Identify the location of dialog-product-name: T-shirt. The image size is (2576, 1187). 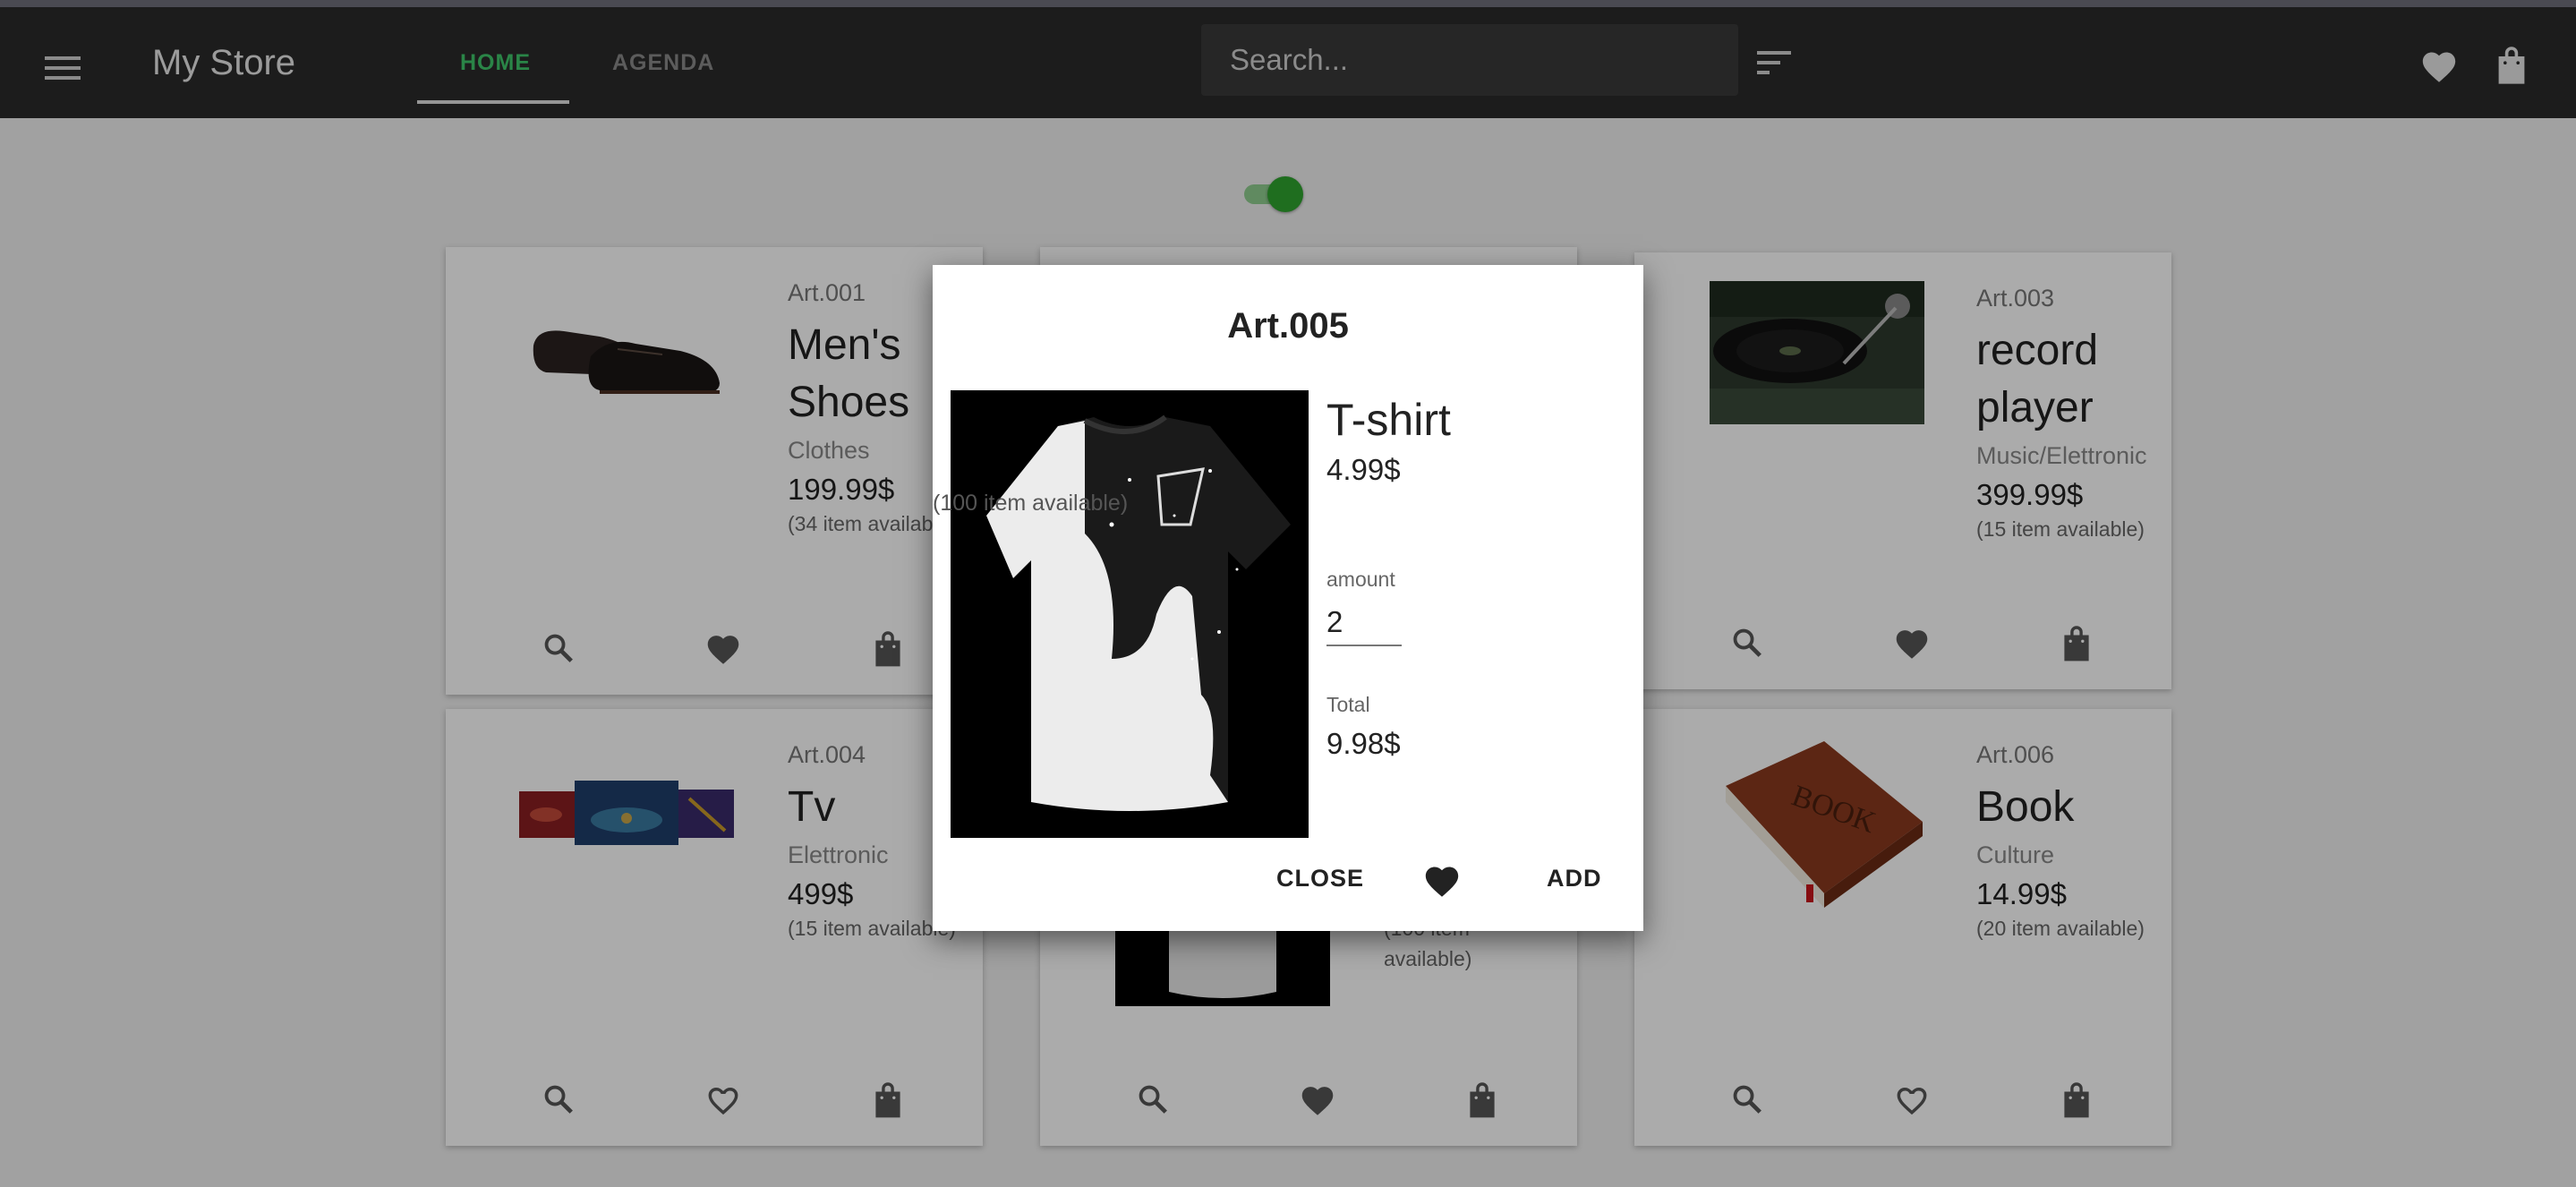
(1388, 420).